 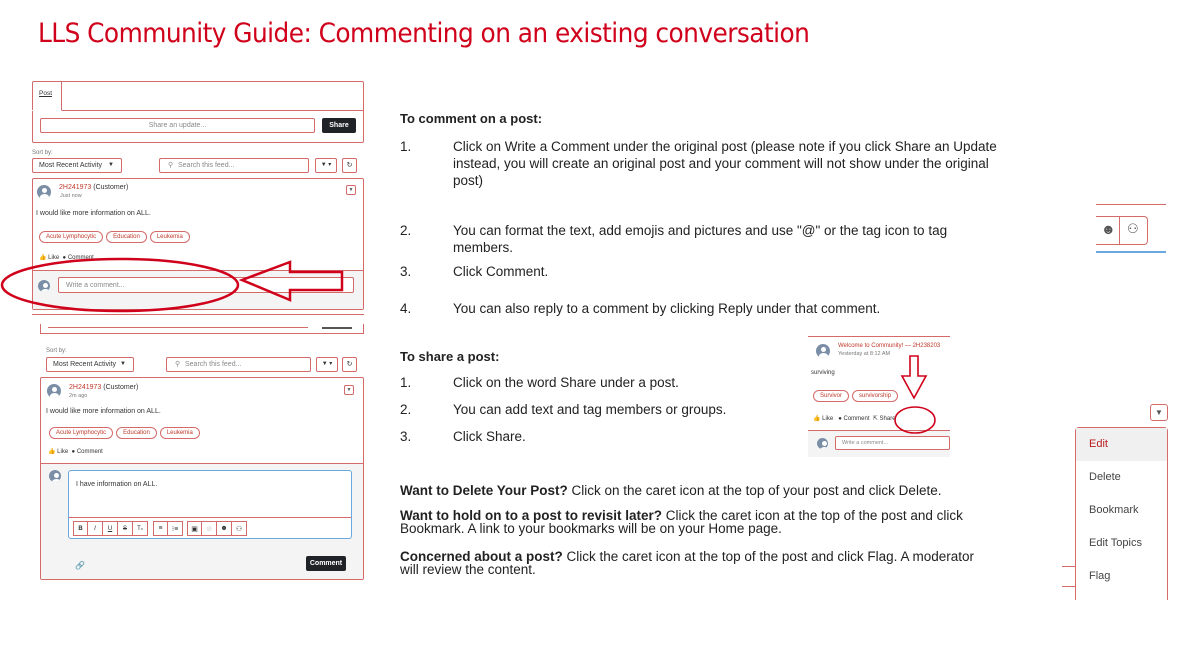 I want to click on tab-post-label: Post, so click(x=46, y=93).